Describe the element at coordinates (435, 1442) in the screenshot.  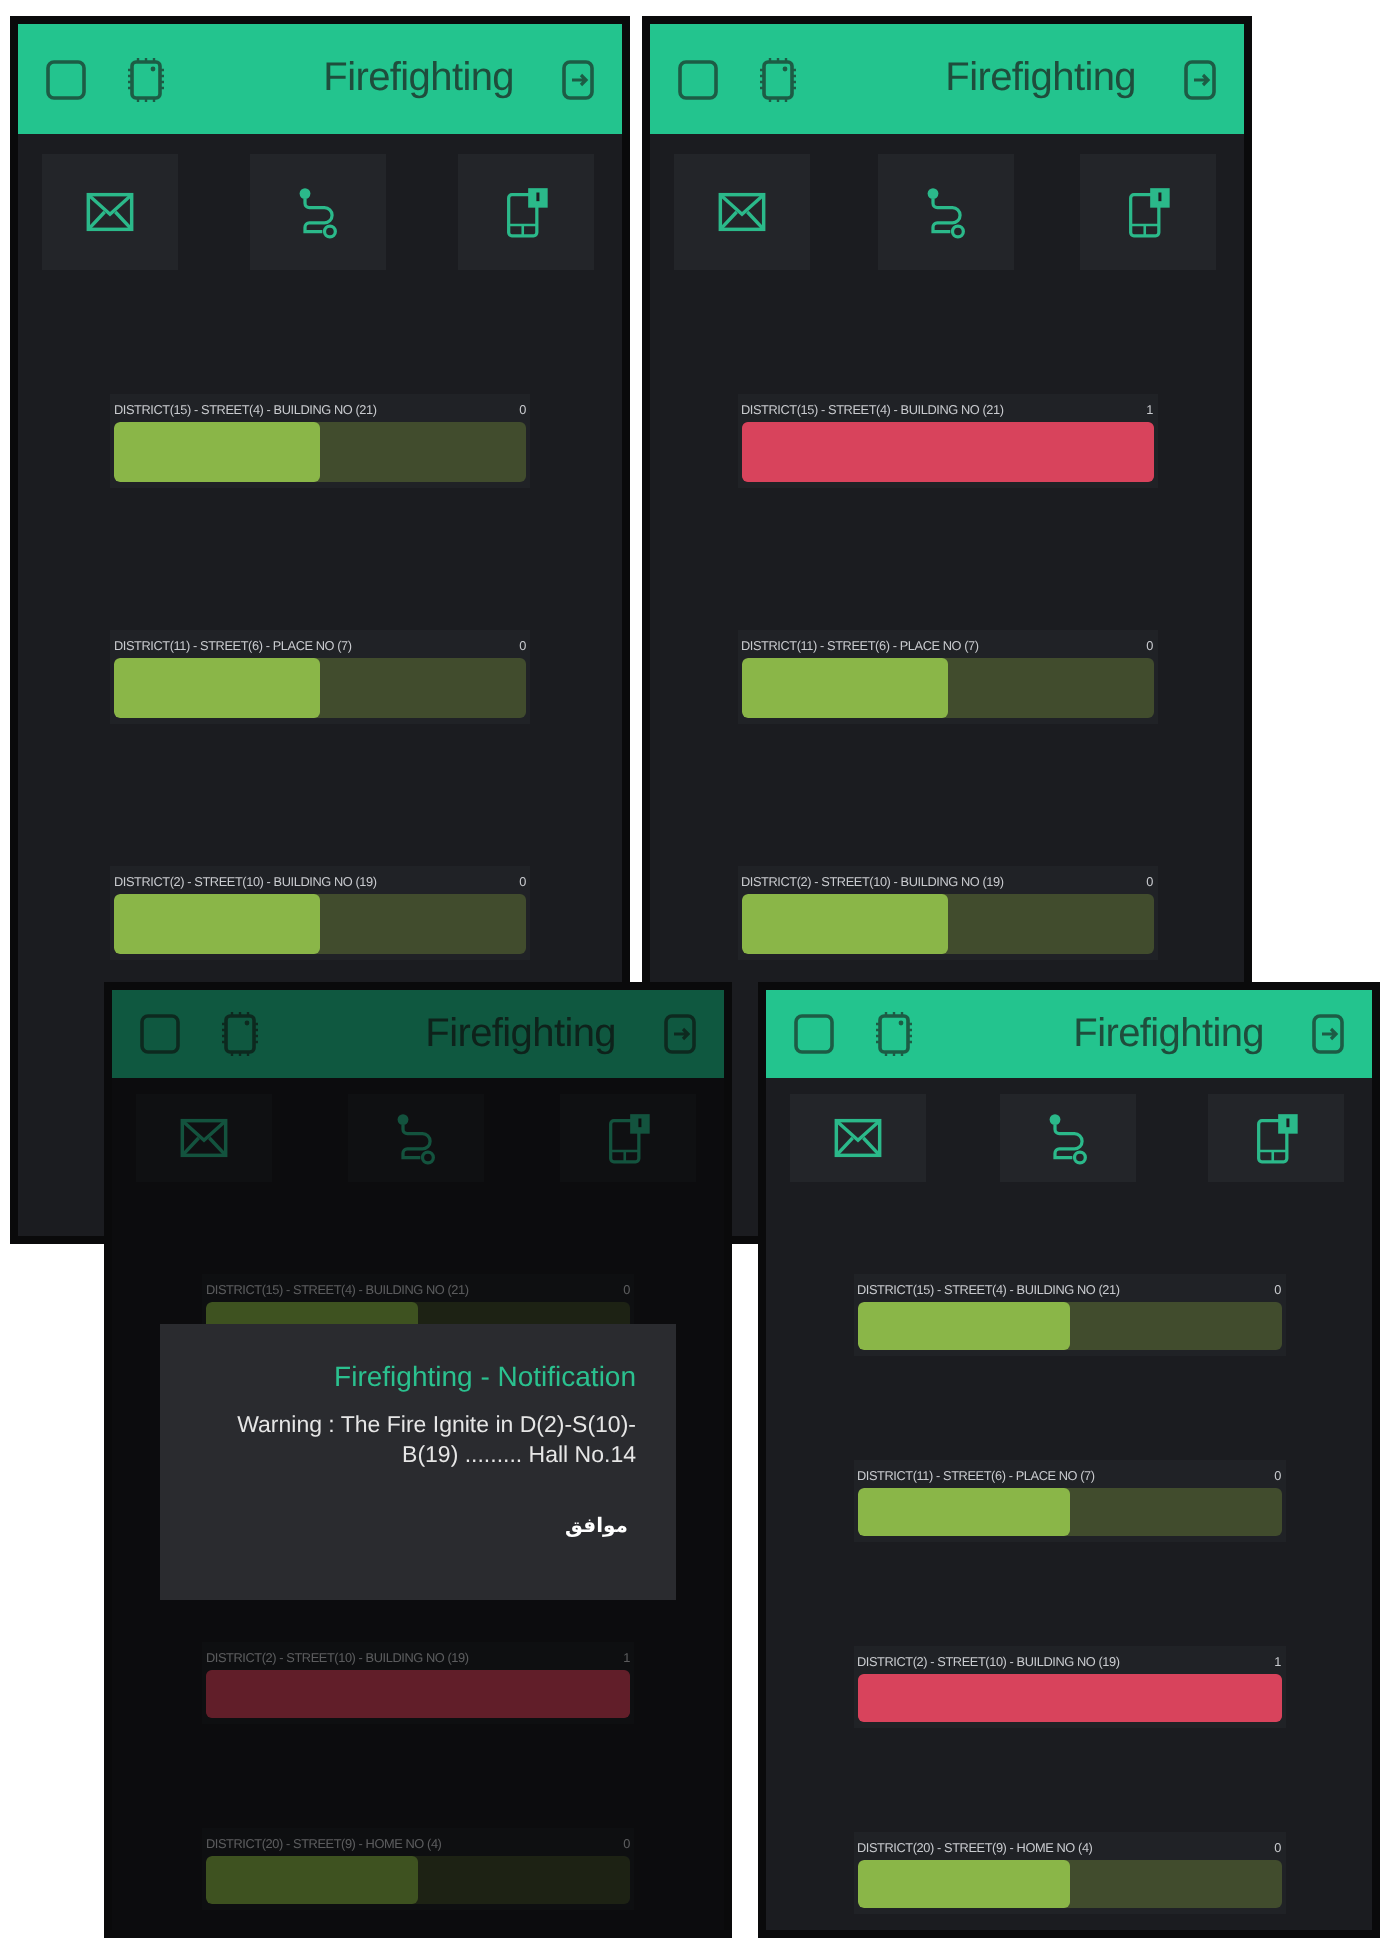
I see `dialog-message: Warning : The Fire Ignite in D(2)-S(10)-B(19) ......... Hall No.14` at that location.